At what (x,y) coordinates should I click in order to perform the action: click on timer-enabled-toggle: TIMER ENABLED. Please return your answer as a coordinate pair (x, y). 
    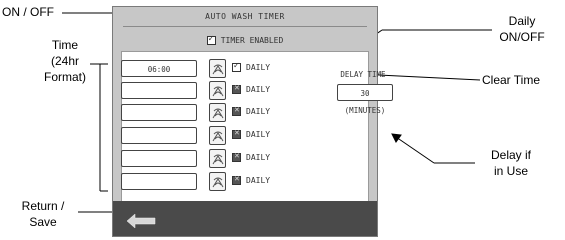
    Looking at the image, I should click on (245, 39).